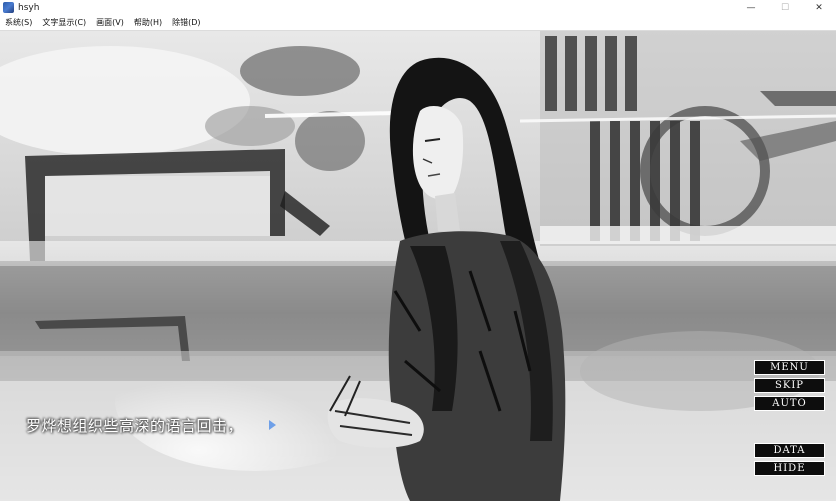  I want to click on window-controls: — ☐ ✕, so click(785, 7).